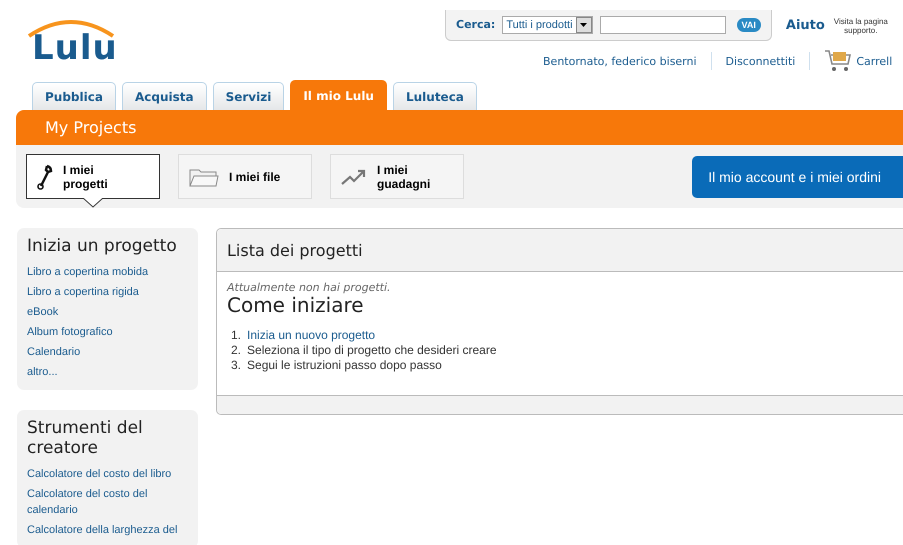 The image size is (903, 545). What do you see at coordinates (74, 96) in the screenshot?
I see `nav-tab: Pubblica` at bounding box center [74, 96].